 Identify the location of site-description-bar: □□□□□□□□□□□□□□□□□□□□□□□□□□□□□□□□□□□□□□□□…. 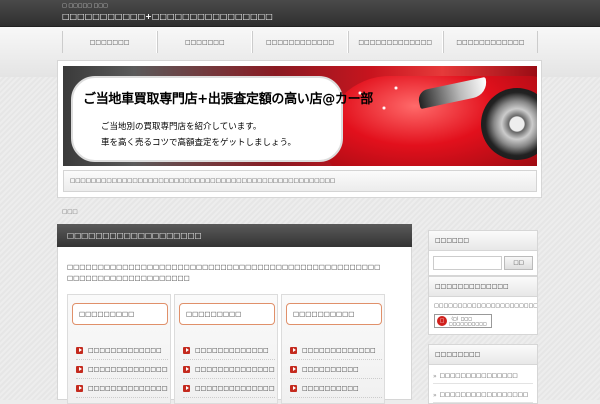
(300, 181).